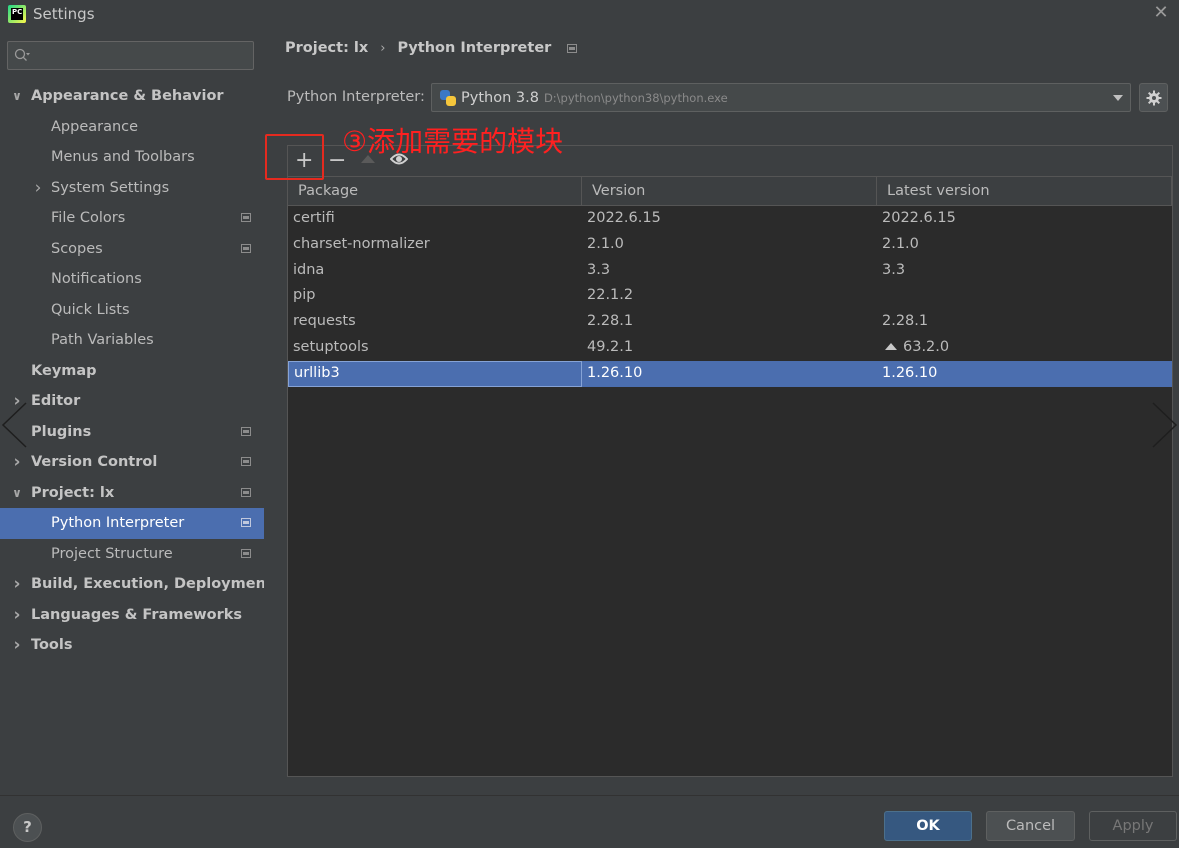  I want to click on title-bar: PC Settings ✕, so click(589, 13).